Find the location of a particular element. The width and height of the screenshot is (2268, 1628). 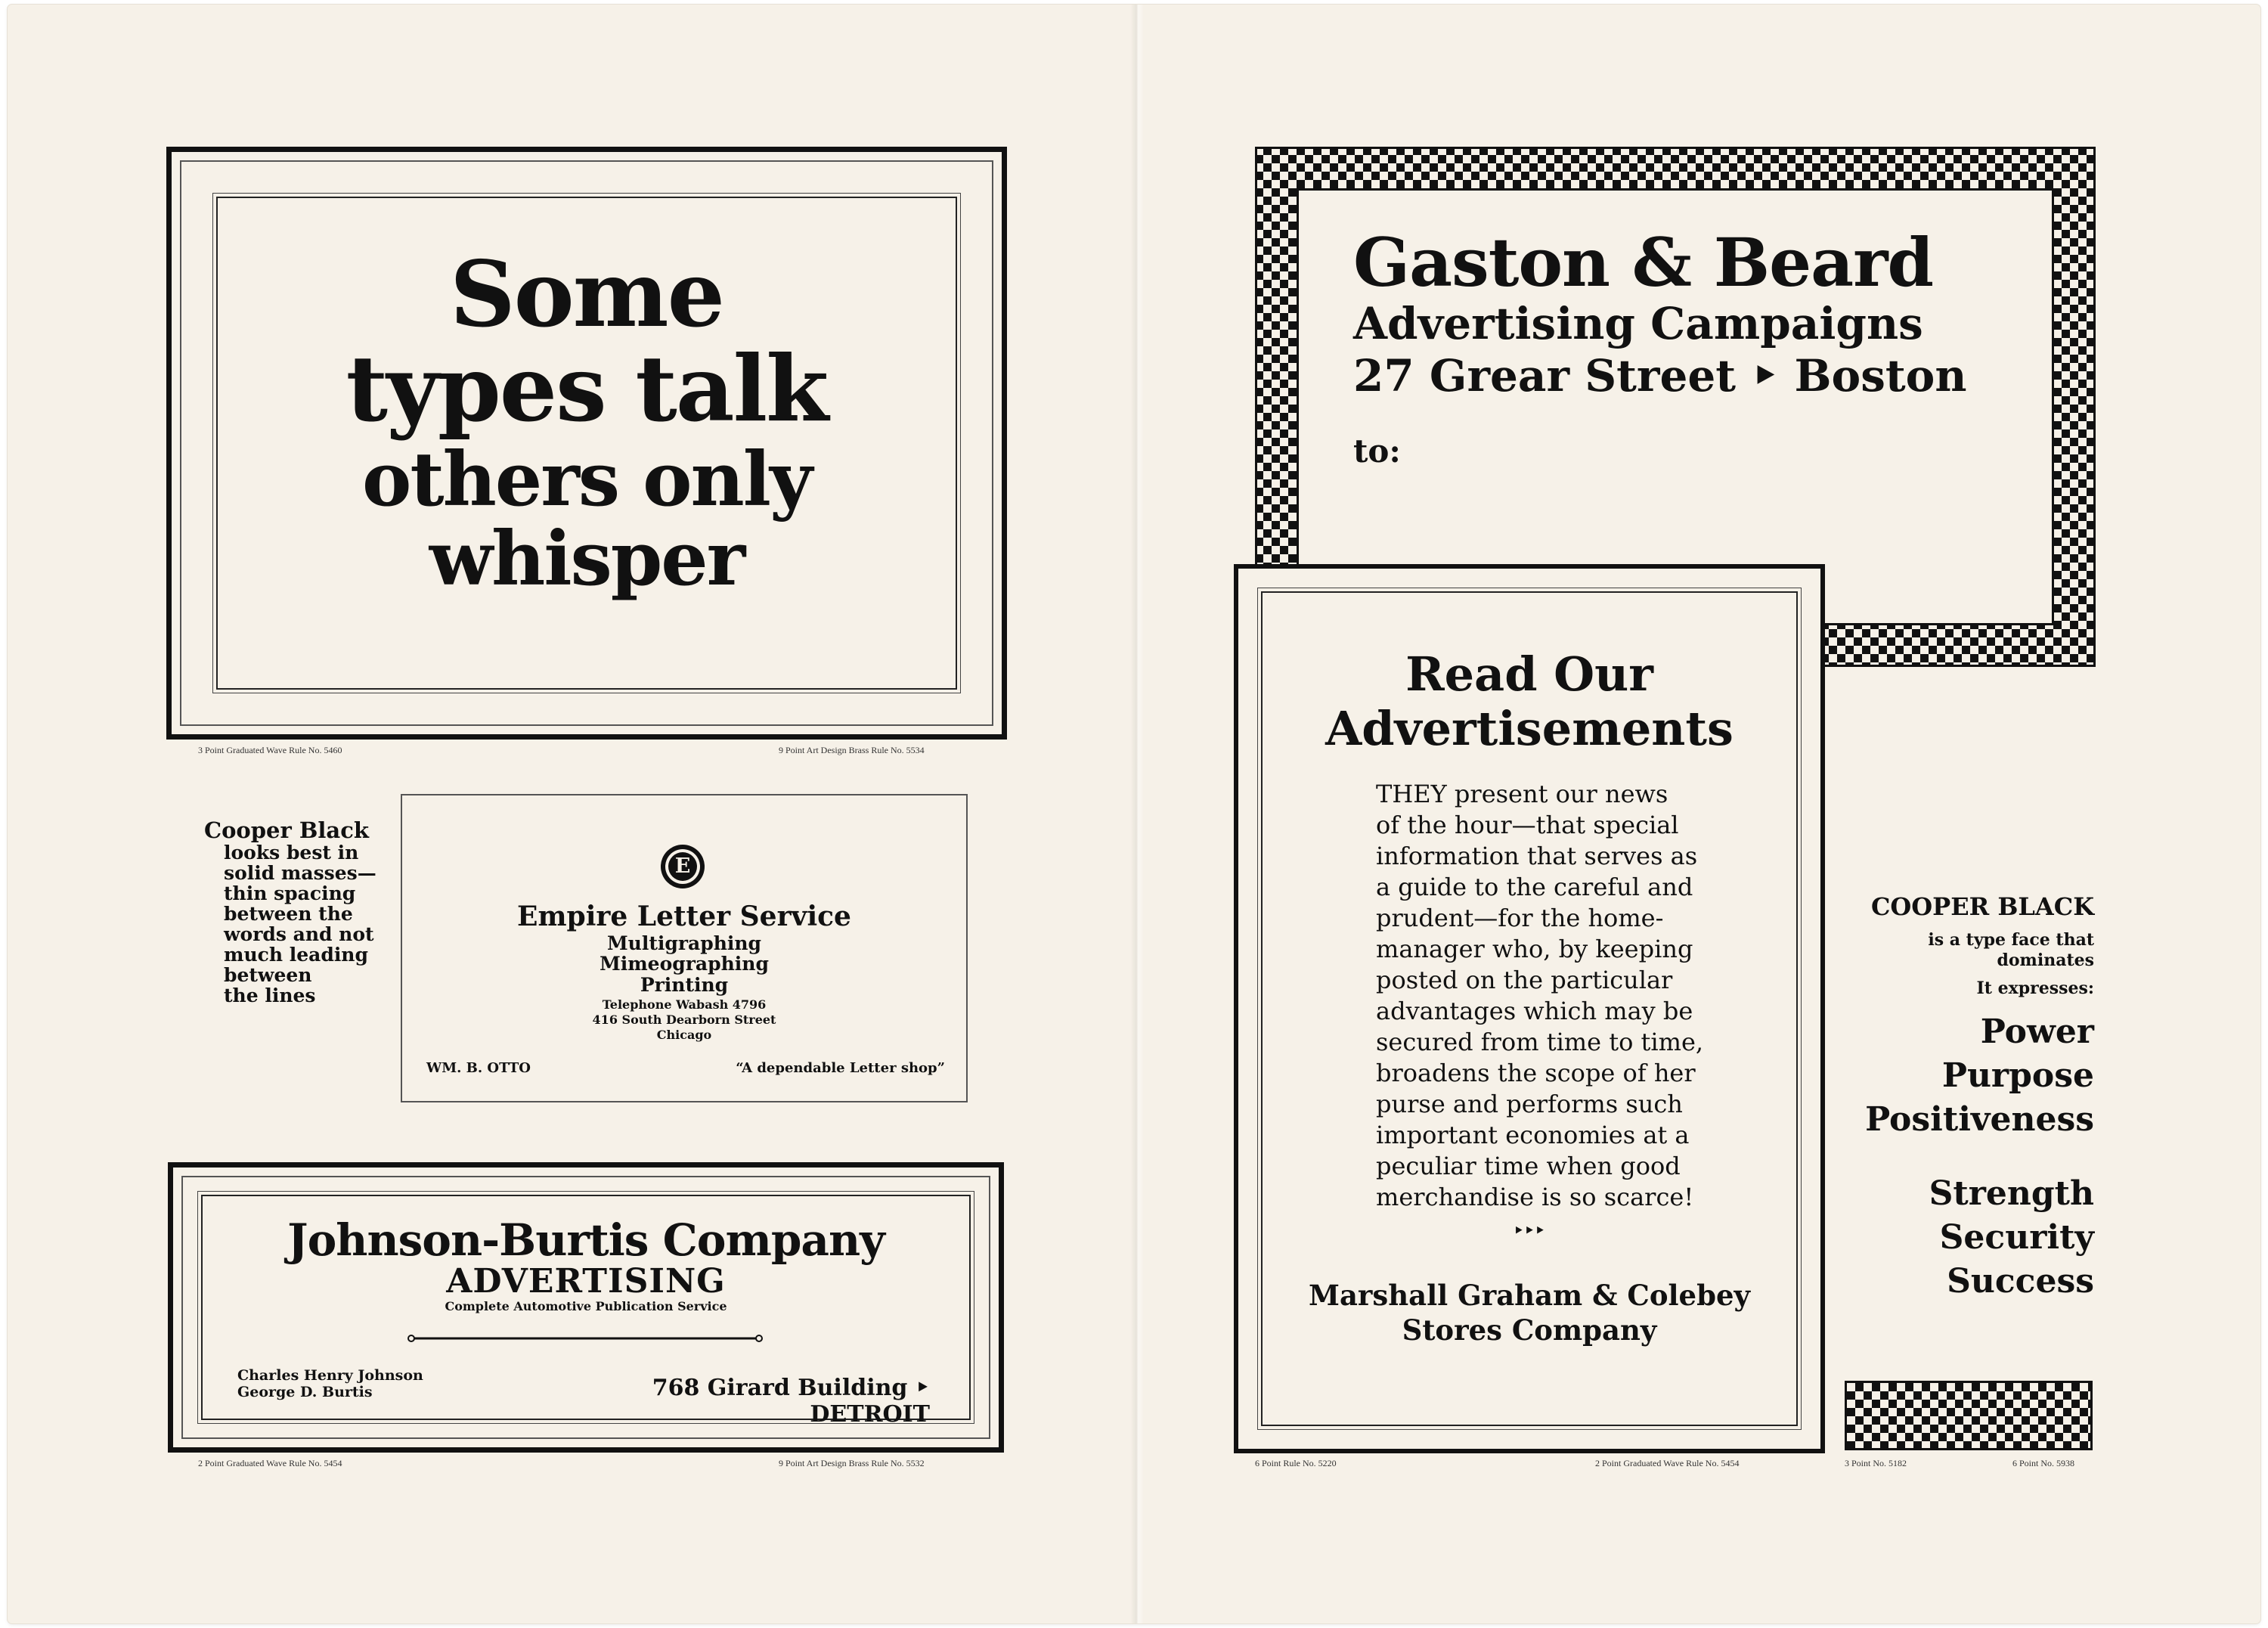

cooper-note-line-5: between the is located at coordinates (288, 914).